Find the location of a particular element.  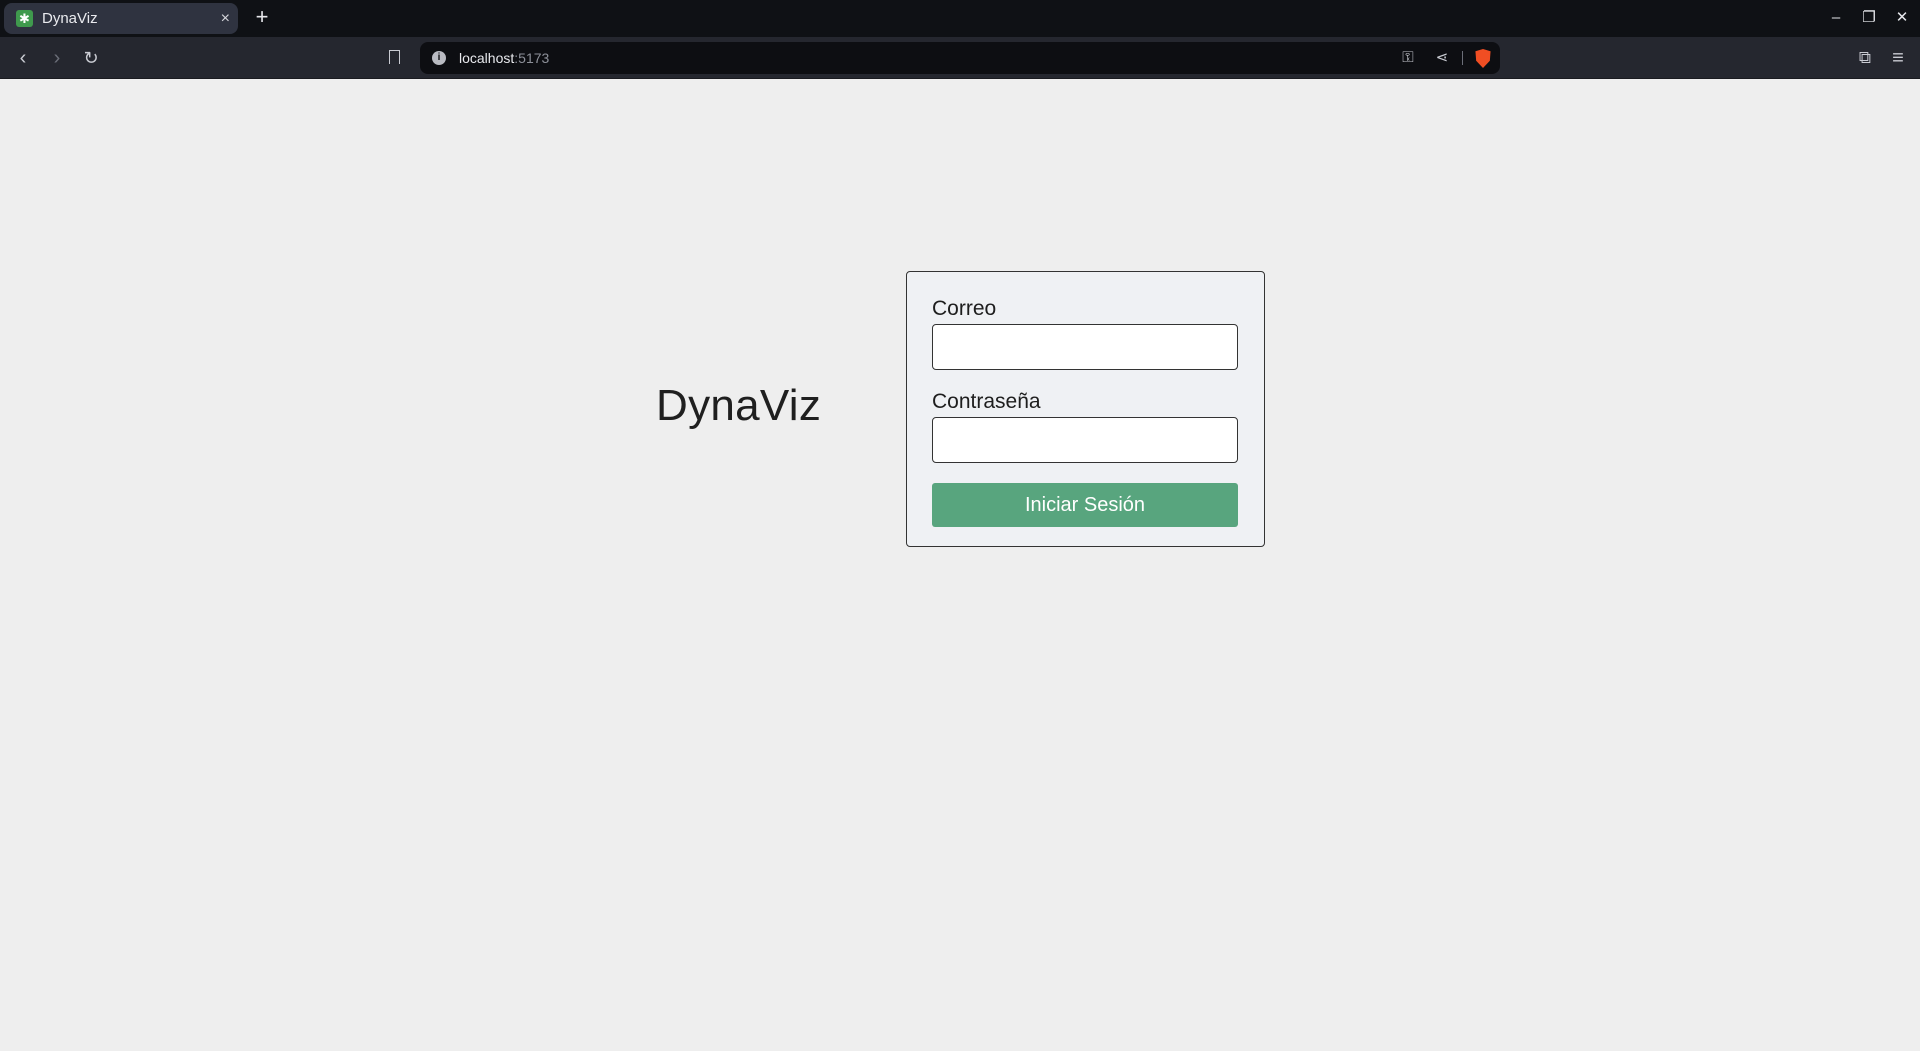

tab-title: DynaViz is located at coordinates (70, 18).